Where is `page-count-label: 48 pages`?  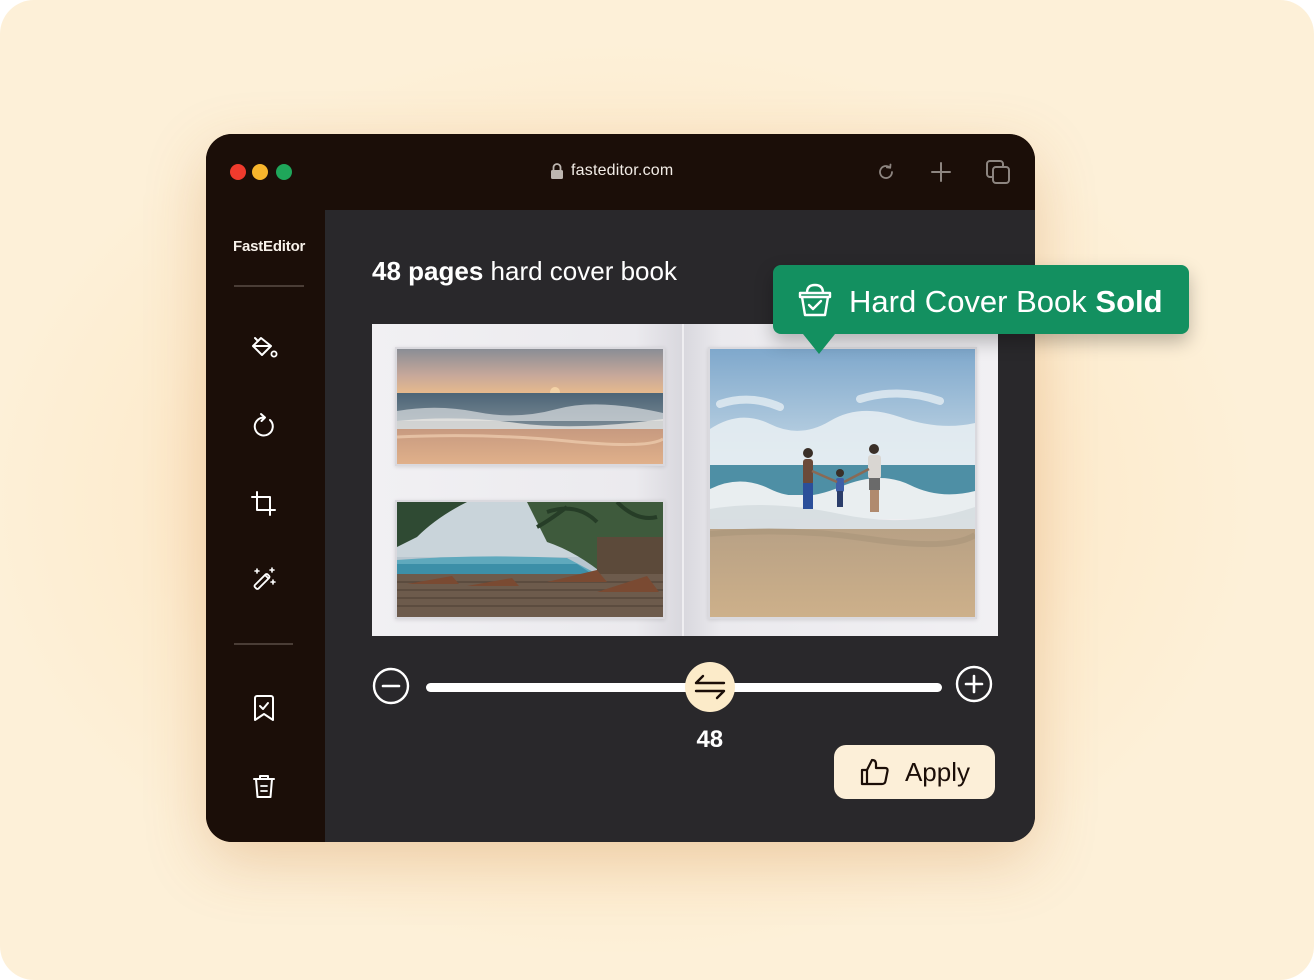 page-count-label: 48 pages is located at coordinates (428, 271).